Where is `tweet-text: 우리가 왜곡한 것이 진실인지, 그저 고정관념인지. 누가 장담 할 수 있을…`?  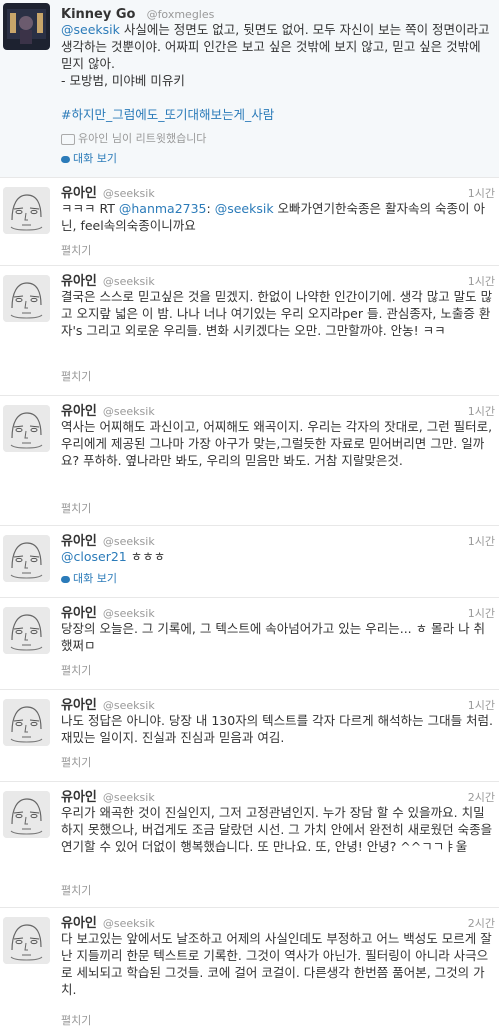
tweet-text: 우리가 왜곡한 것이 진실인지, 그저 고정관념인지. 누가 장담 할 수 있을… is located at coordinates (277, 829).